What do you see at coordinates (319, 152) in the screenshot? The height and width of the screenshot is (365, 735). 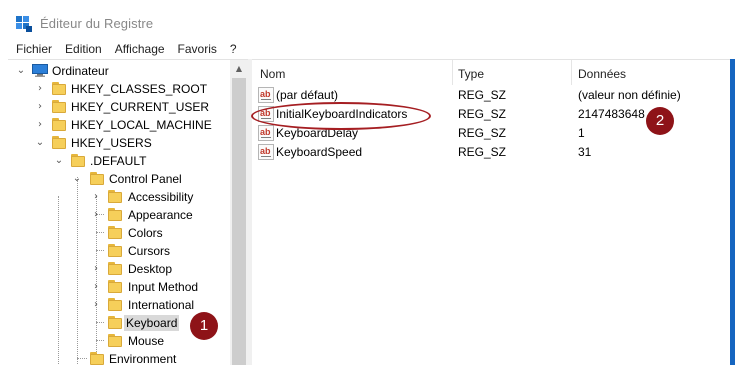 I see `value-name: KeyboardSpeed` at bounding box center [319, 152].